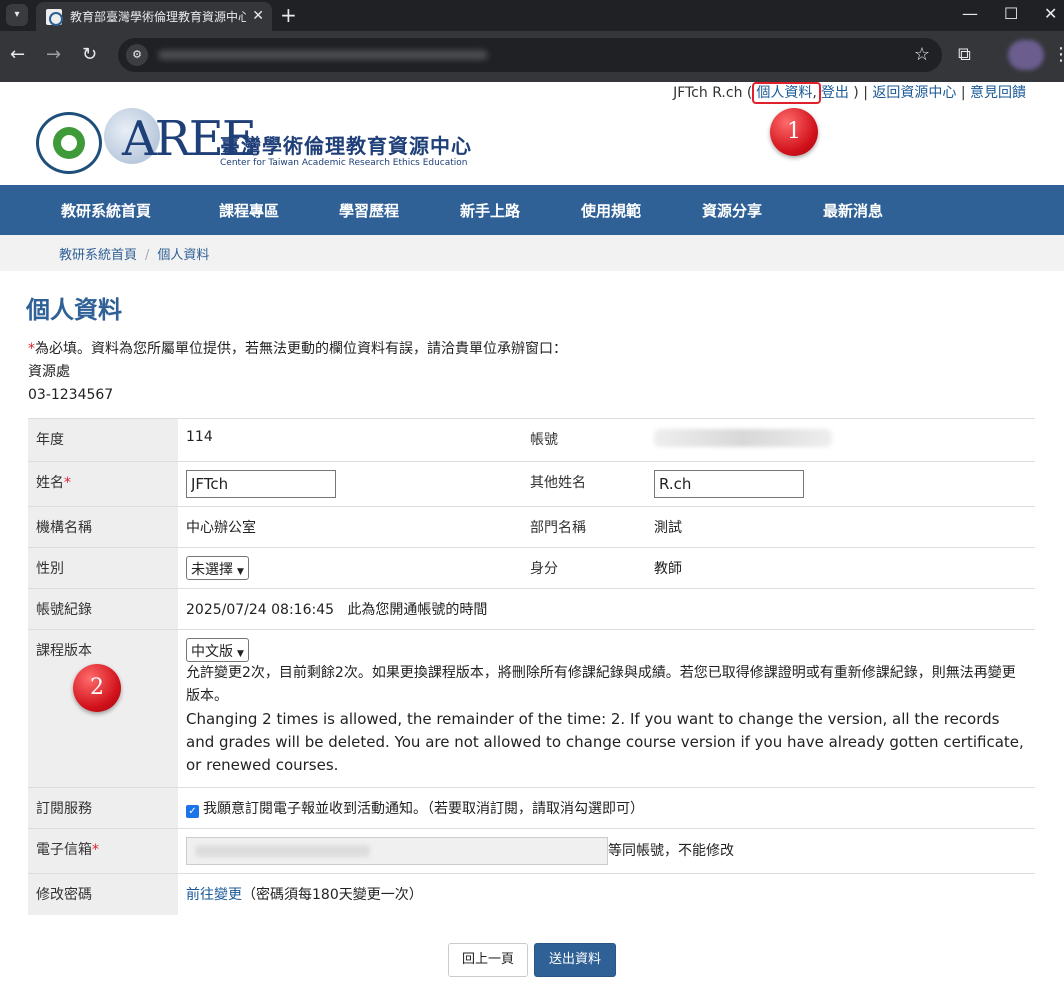 This screenshot has height=991, width=1064. Describe the element at coordinates (584, 440) in the screenshot. I see `account-label: 帳號` at that location.